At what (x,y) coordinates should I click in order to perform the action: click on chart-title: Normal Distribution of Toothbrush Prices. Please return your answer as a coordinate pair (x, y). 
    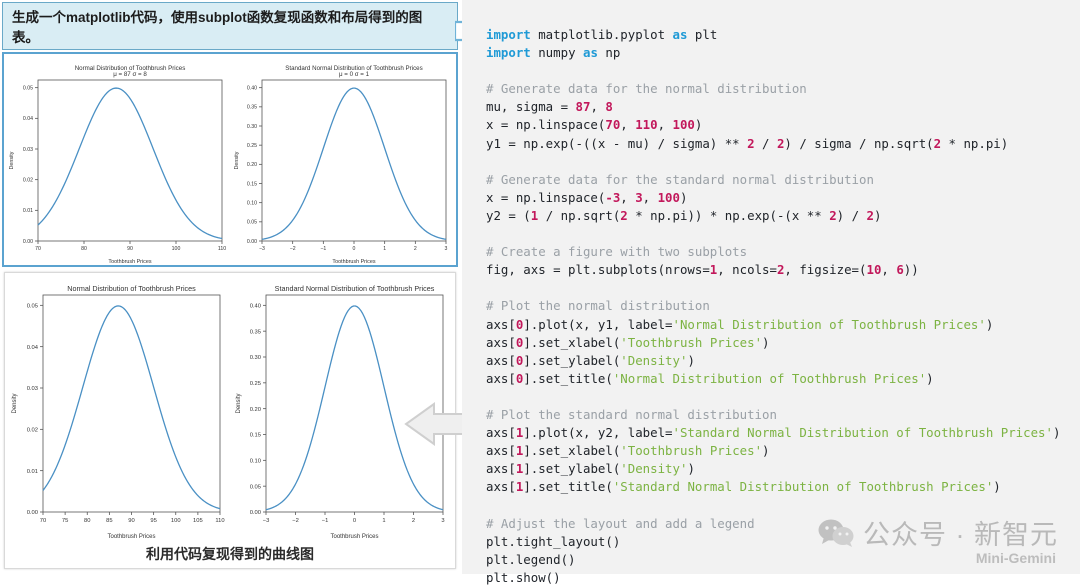
    Looking at the image, I should click on (131, 288).